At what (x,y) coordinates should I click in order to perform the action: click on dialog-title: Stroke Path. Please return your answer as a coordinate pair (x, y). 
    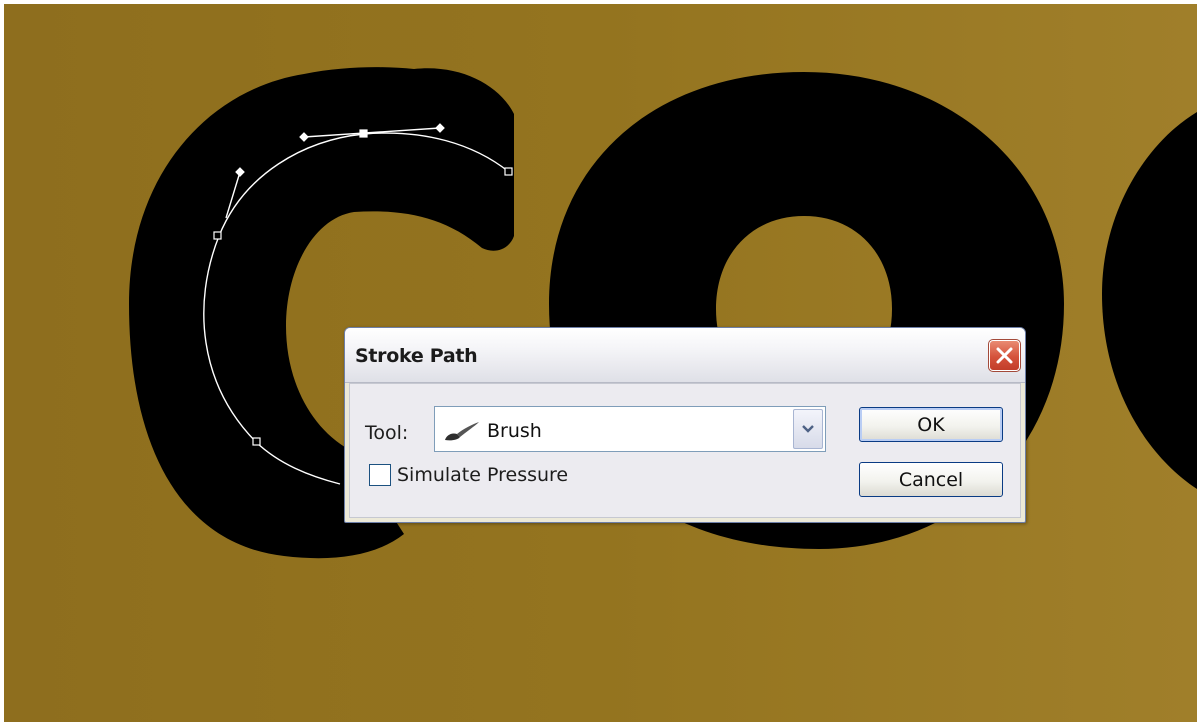
    Looking at the image, I should click on (416, 356).